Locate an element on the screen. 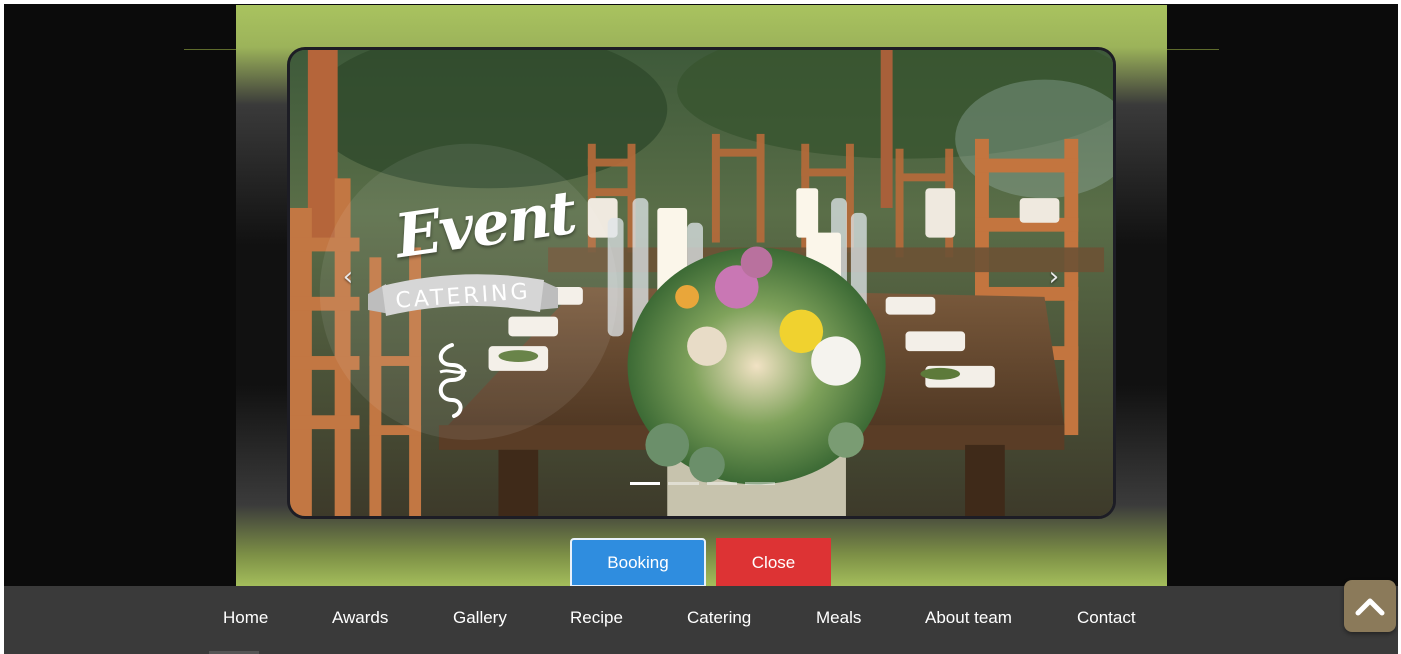 Image resolution: width=1401 pixels, height=654 pixels. close-button: Close is located at coordinates (773, 562).